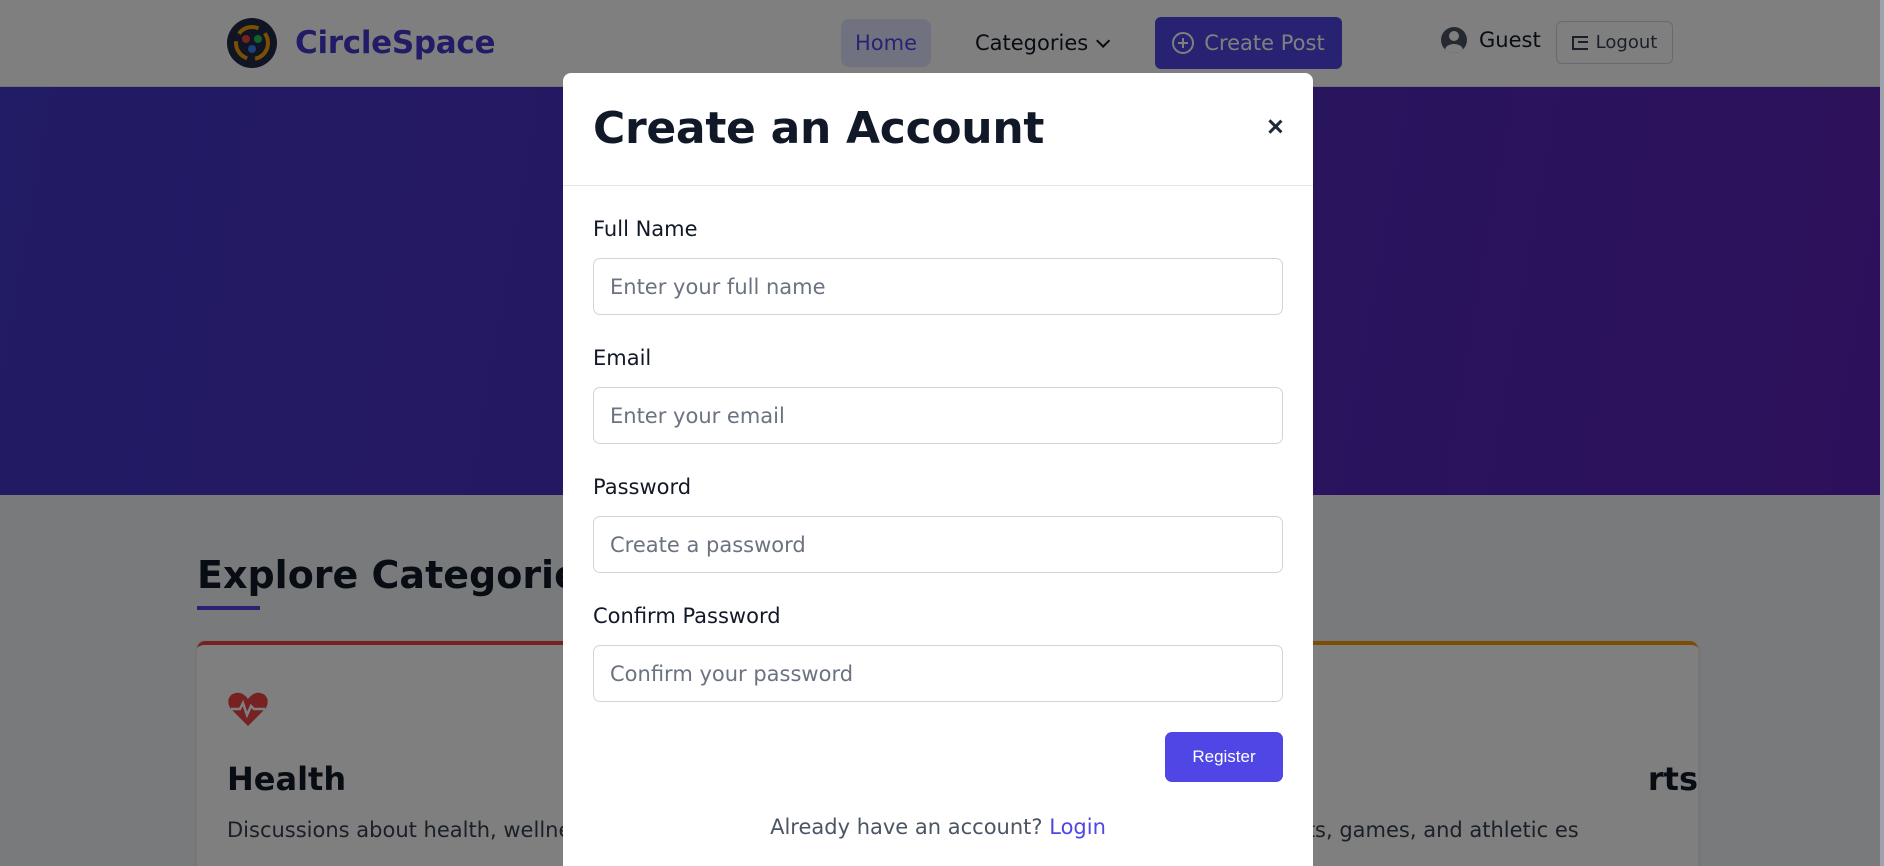 The image size is (1884, 866). I want to click on login-prompt-text: Already have an account?, so click(906, 827).